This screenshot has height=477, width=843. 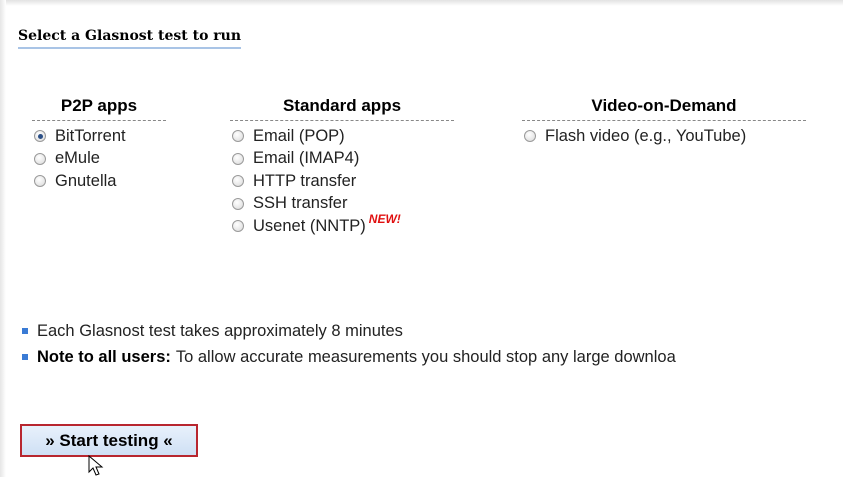 I want to click on option-flash-video: Flash video (e.g., YouTube), so click(x=664, y=136).